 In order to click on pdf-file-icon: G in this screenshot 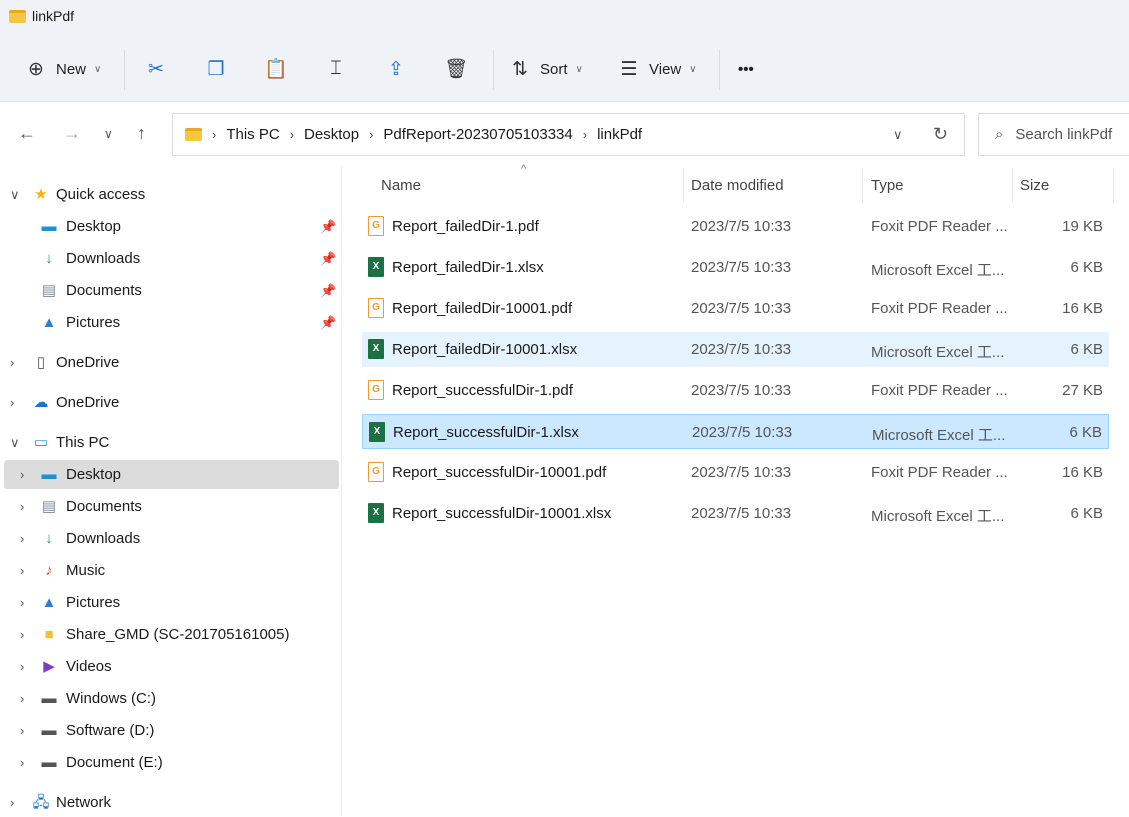, I will do `click(376, 472)`.